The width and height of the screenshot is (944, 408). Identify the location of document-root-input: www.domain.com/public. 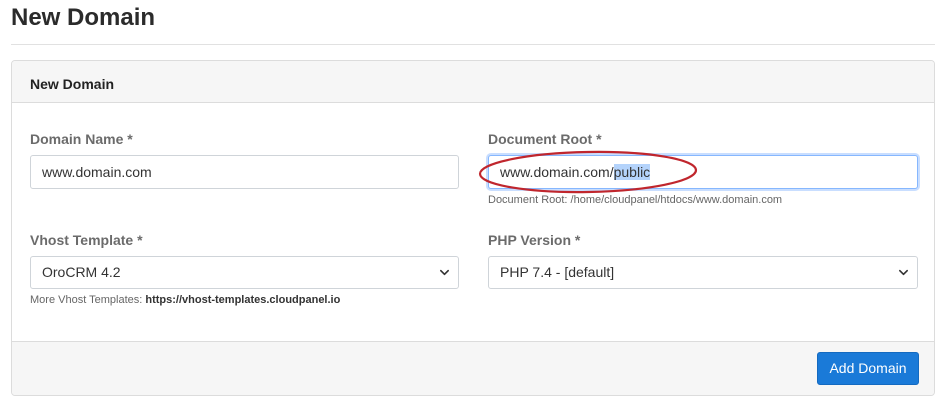
(703, 172).